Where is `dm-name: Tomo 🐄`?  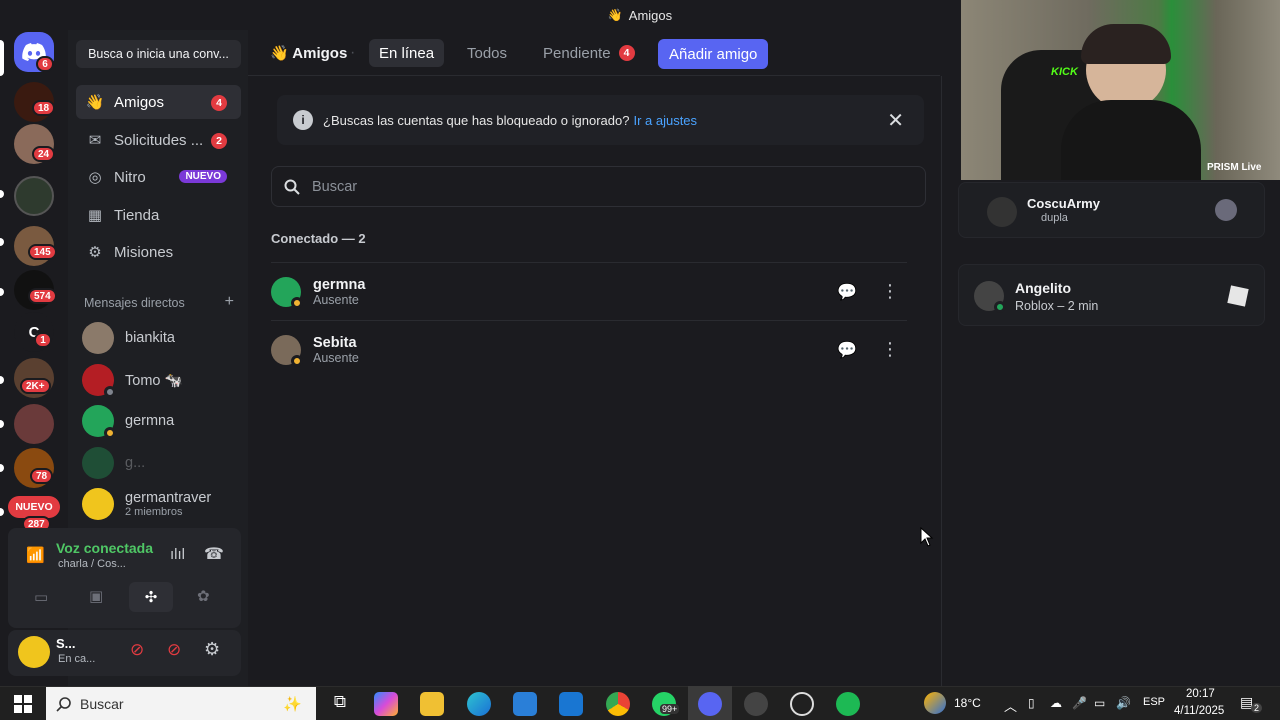
dm-name: Tomo 🐄 is located at coordinates (154, 380).